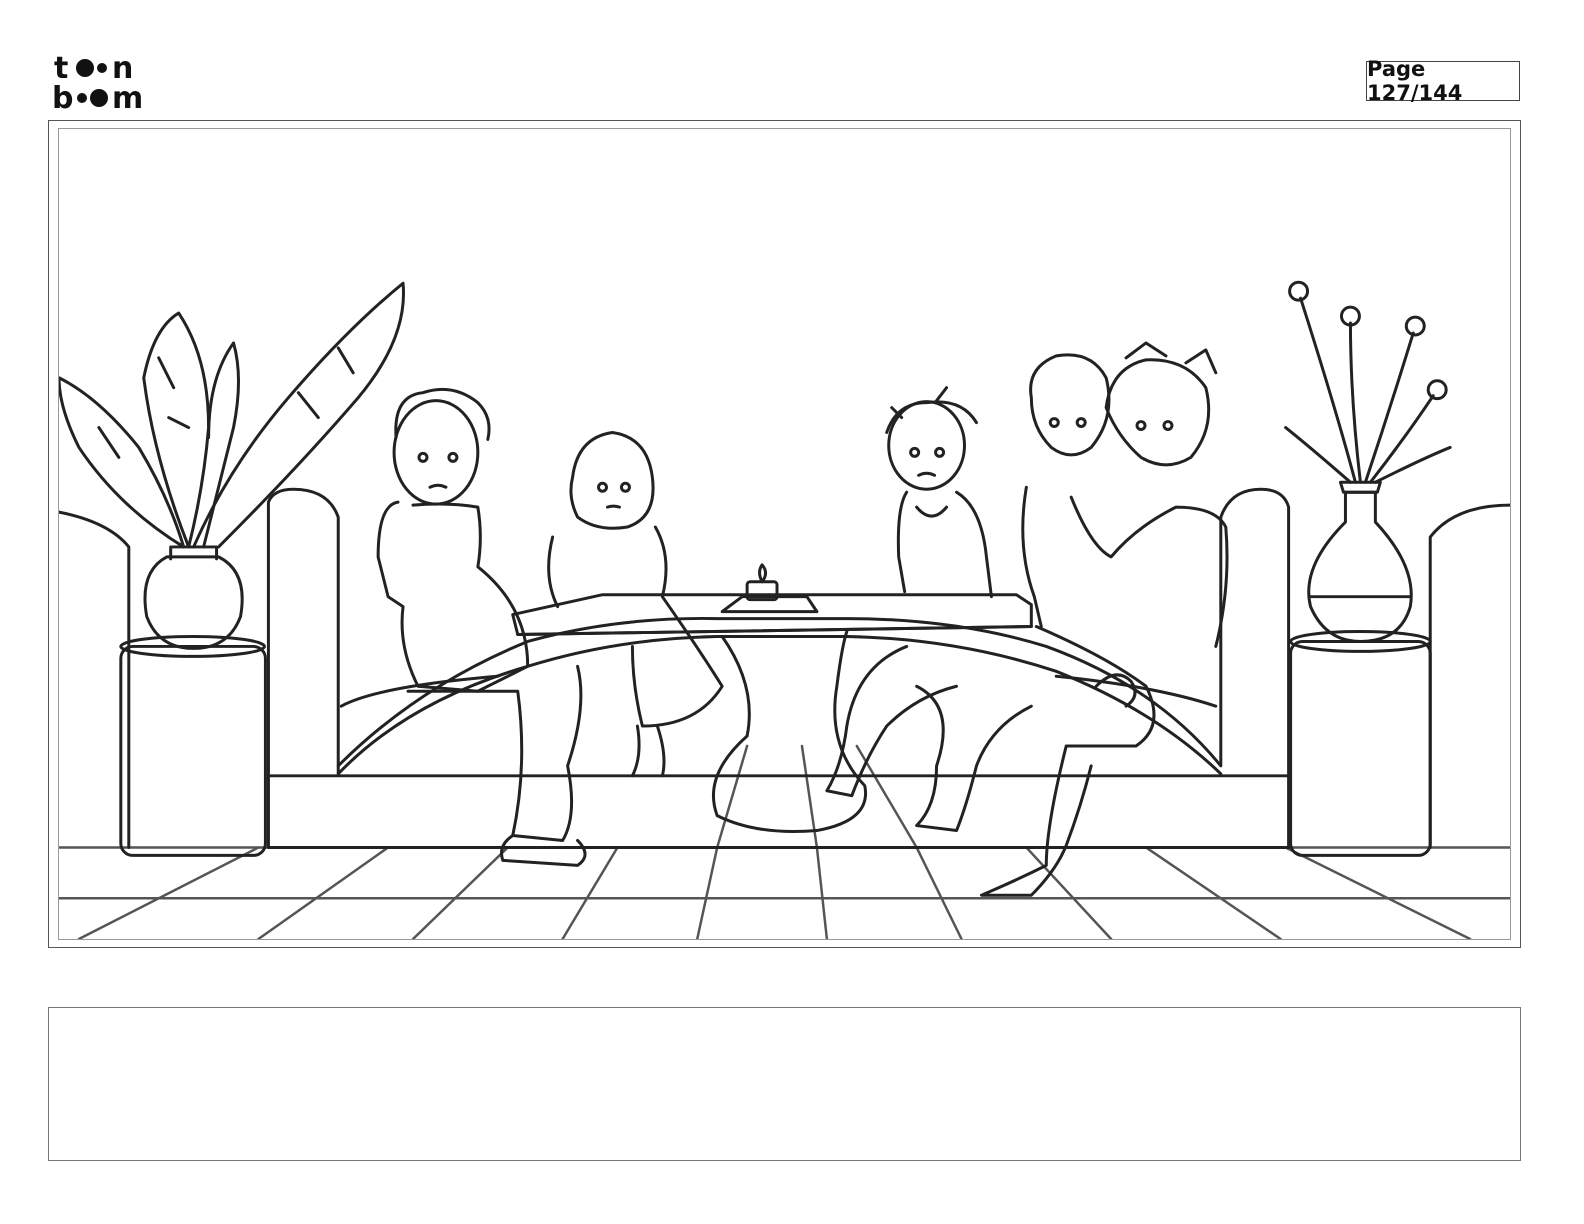  What do you see at coordinates (127, 96) in the screenshot?
I see `svg-text: m` at bounding box center [127, 96].